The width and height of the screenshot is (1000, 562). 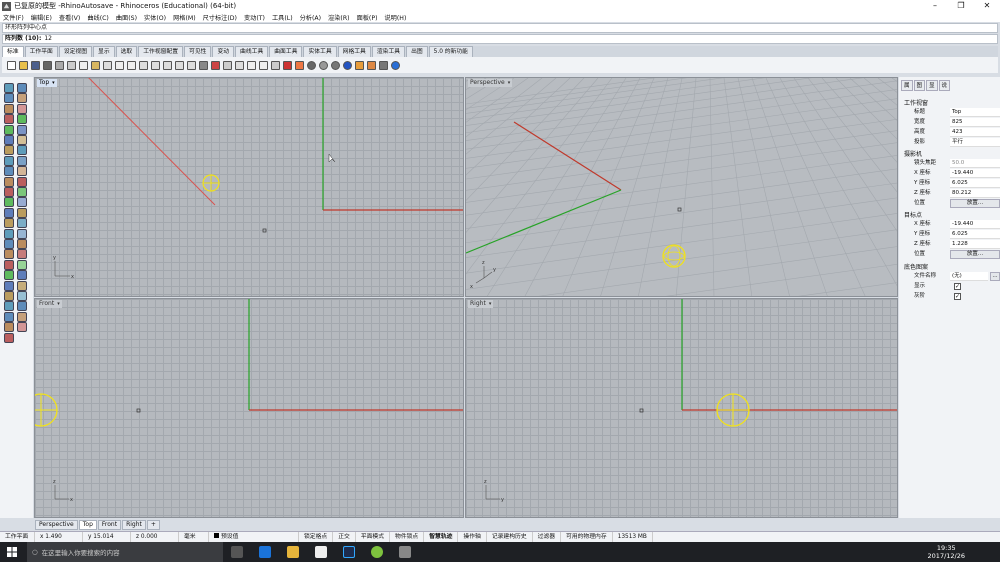 What do you see at coordinates (946, 552) in the screenshot?
I see `taskbar-clock: 19:35 2017/12/26` at bounding box center [946, 552].